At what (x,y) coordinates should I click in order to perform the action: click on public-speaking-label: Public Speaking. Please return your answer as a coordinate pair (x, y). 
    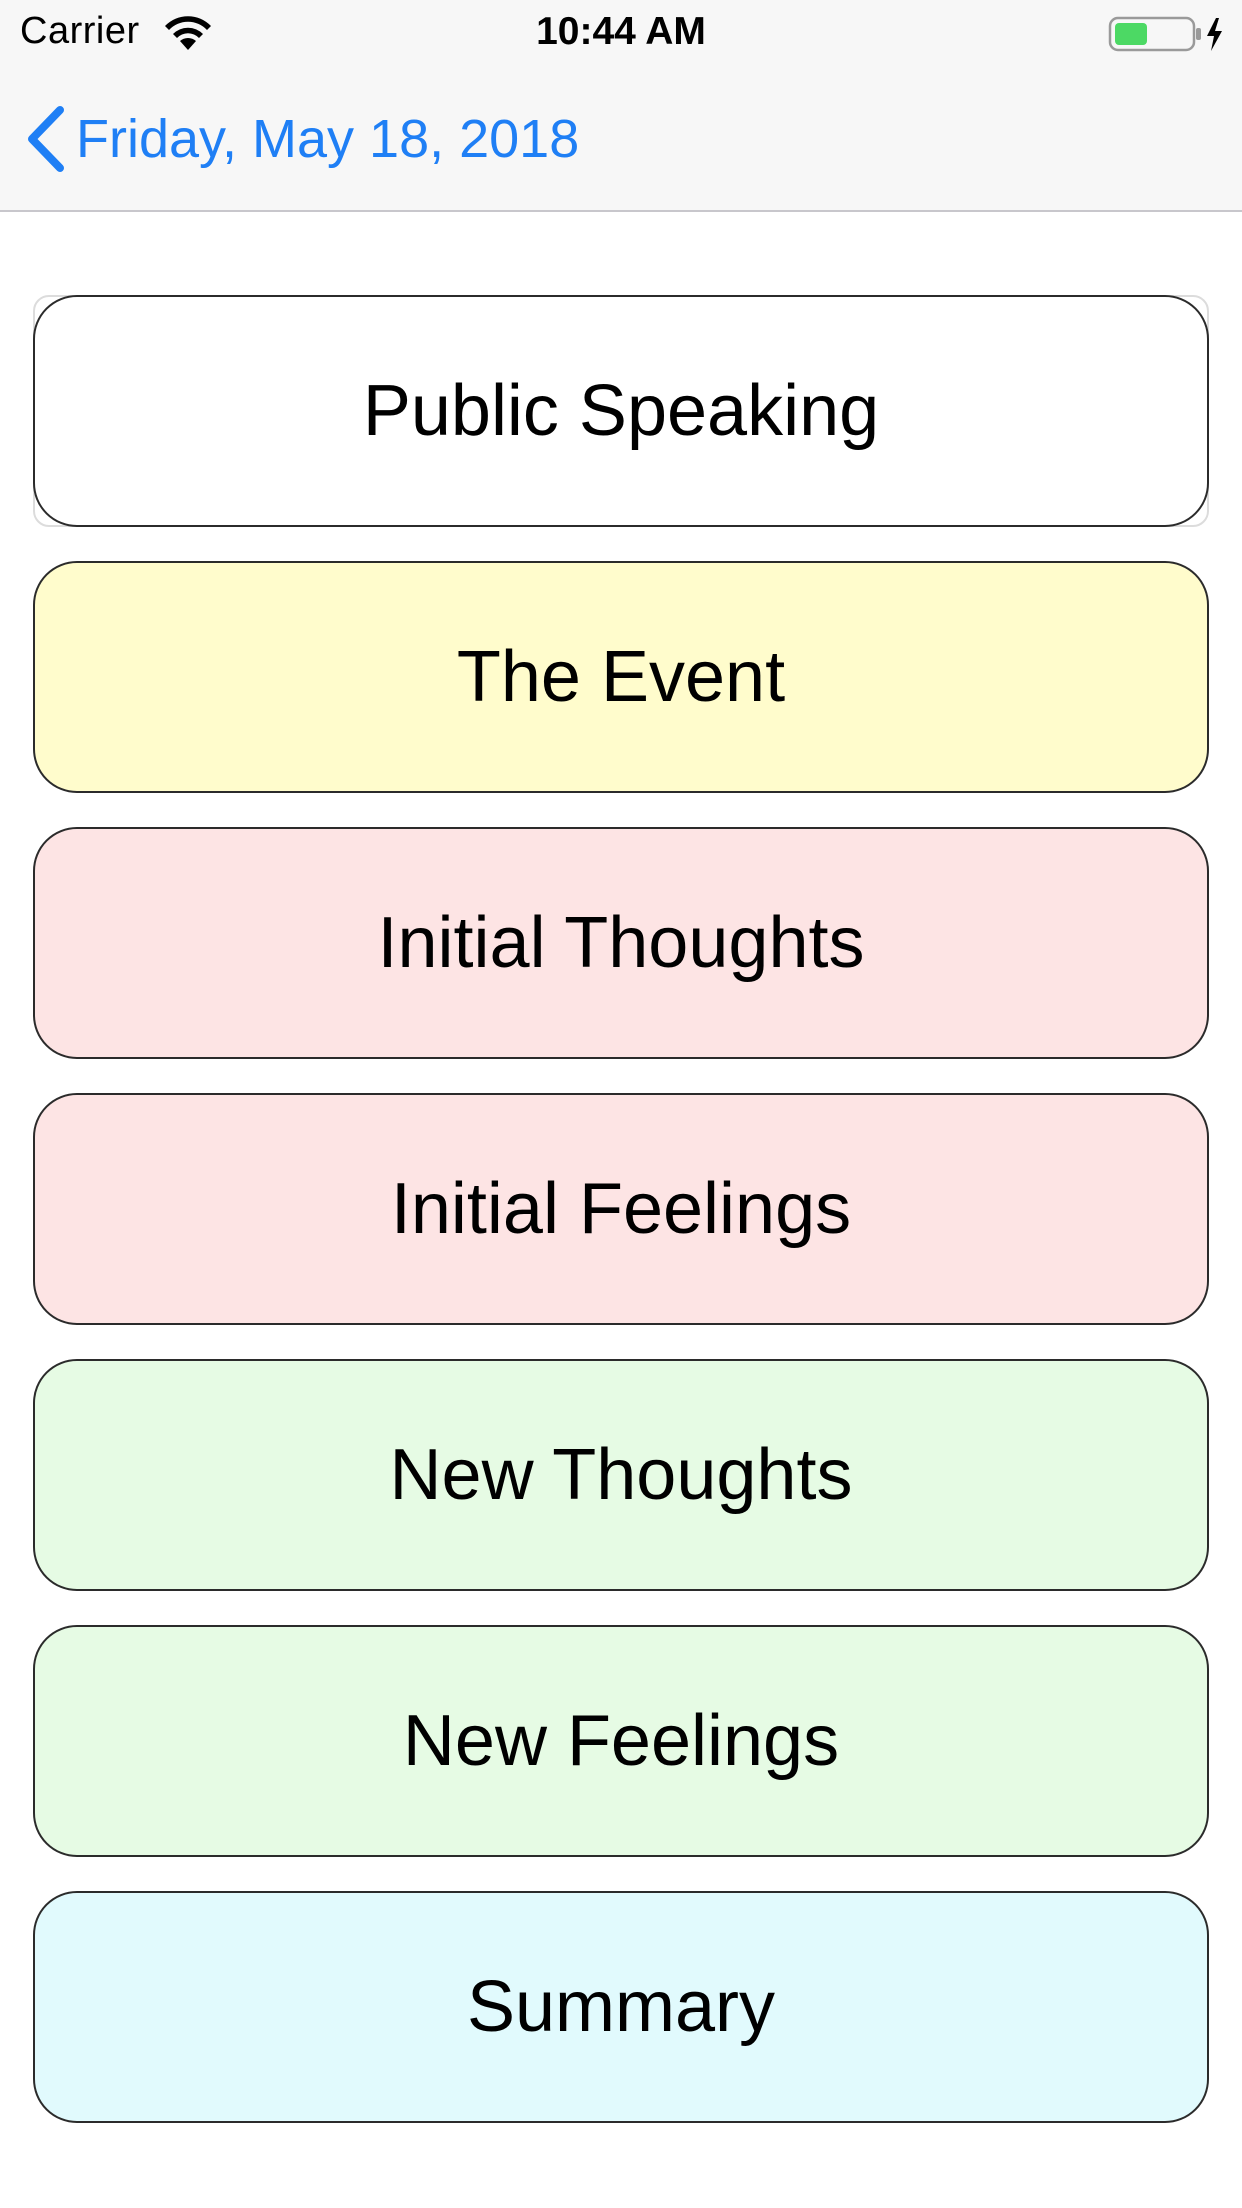
    Looking at the image, I should click on (621, 411).